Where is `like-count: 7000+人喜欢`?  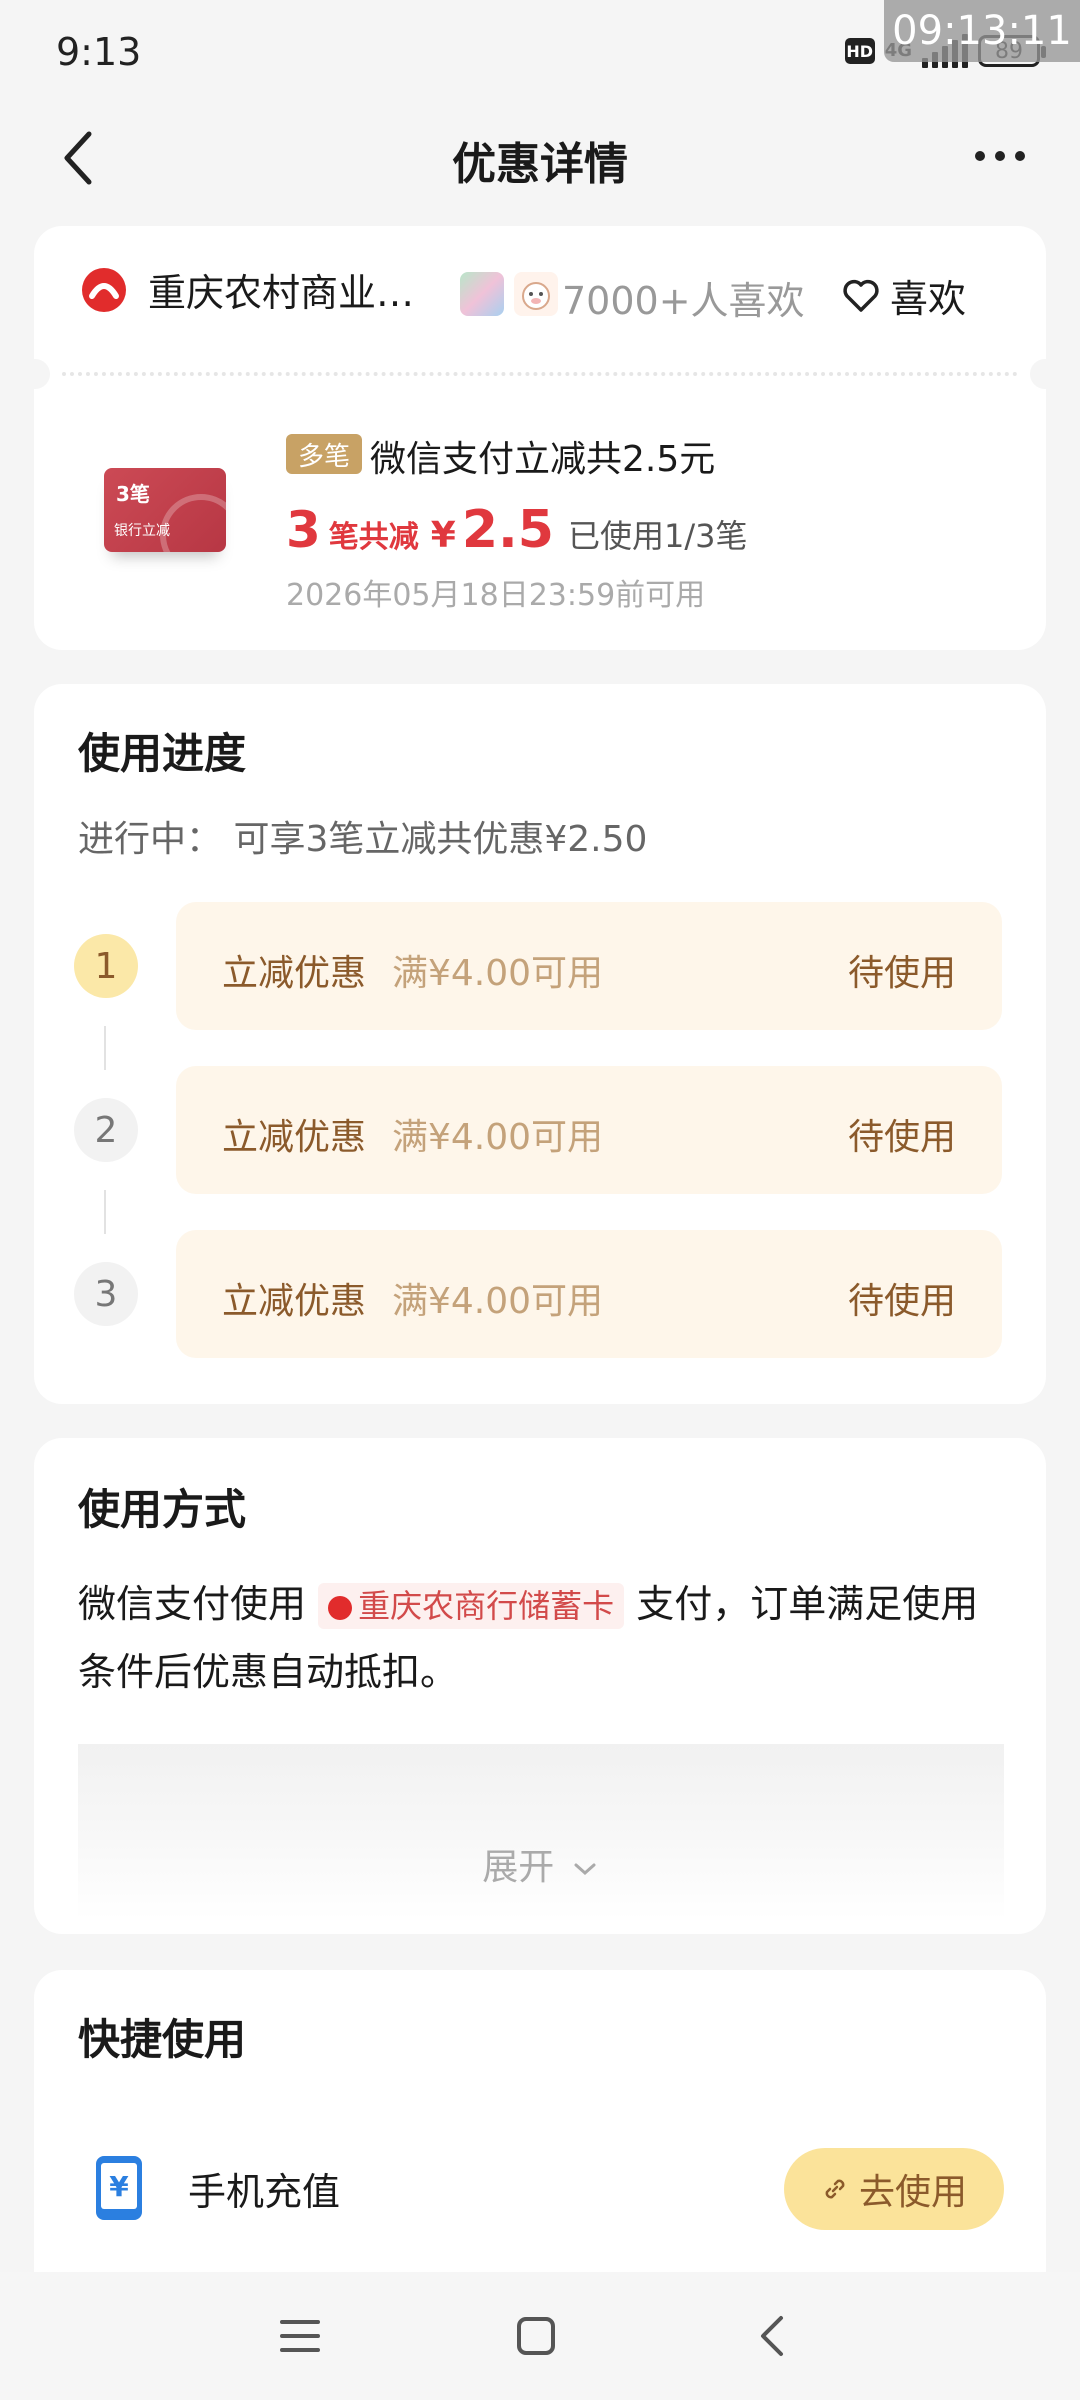 like-count: 7000+人喜欢 is located at coordinates (683, 301).